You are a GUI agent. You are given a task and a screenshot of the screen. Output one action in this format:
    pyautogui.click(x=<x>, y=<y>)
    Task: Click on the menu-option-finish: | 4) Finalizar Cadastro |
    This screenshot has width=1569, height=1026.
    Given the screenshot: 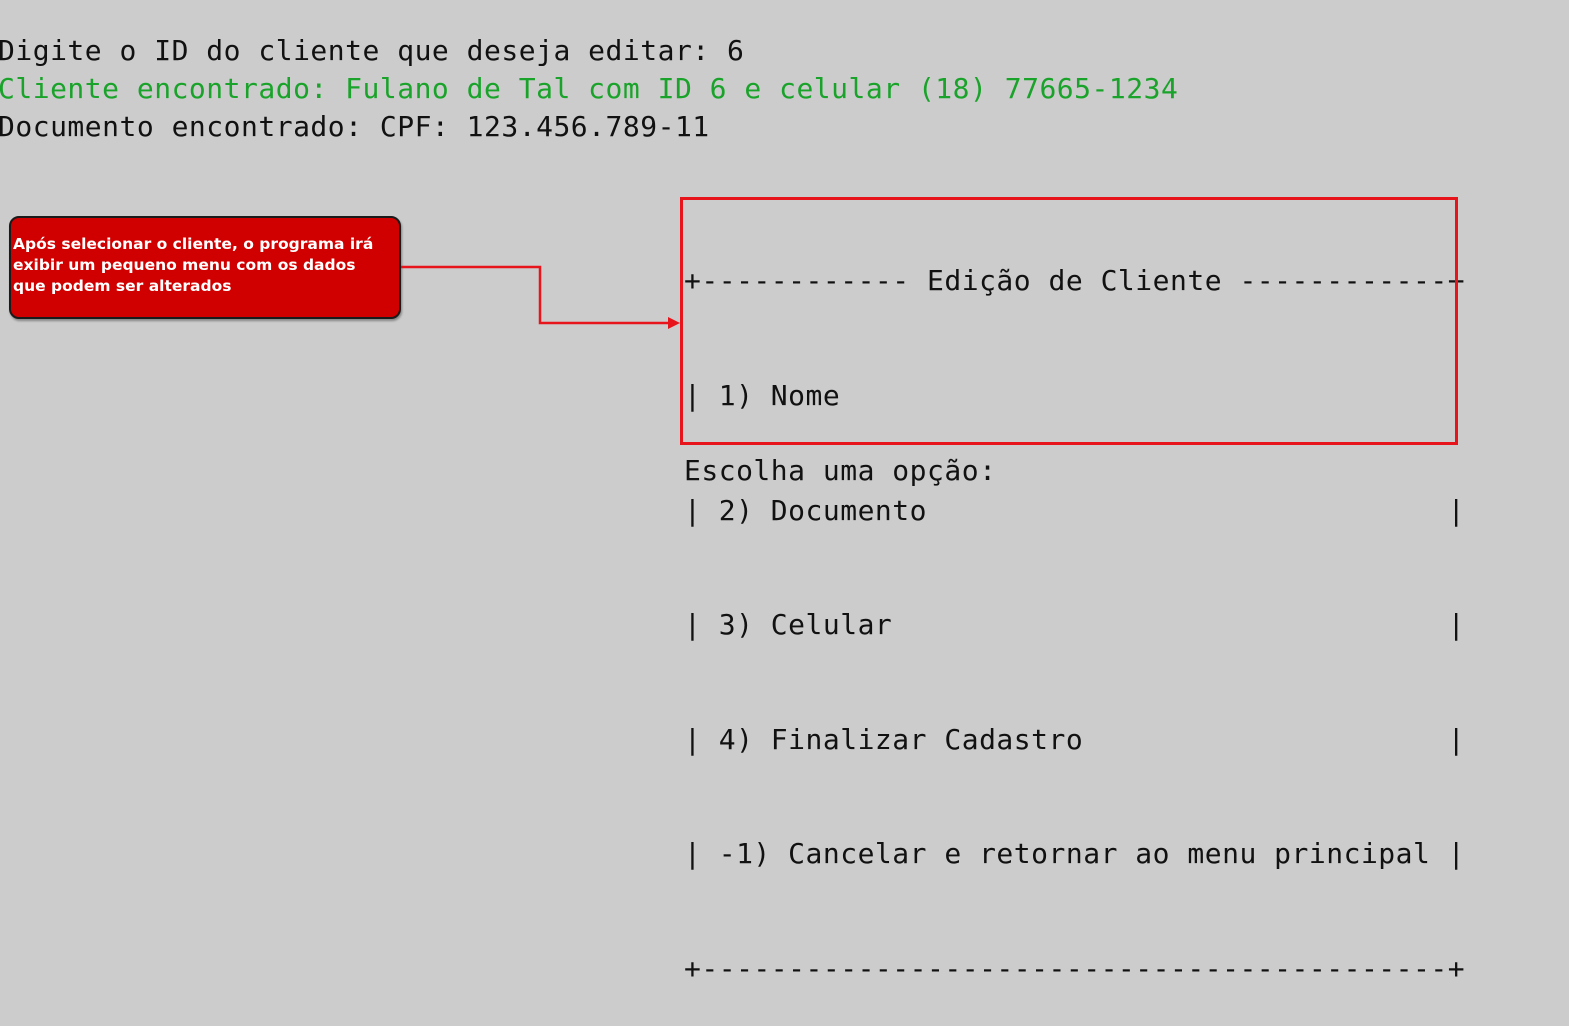 What is the action you would take?
    pyautogui.click(x=1075, y=739)
    